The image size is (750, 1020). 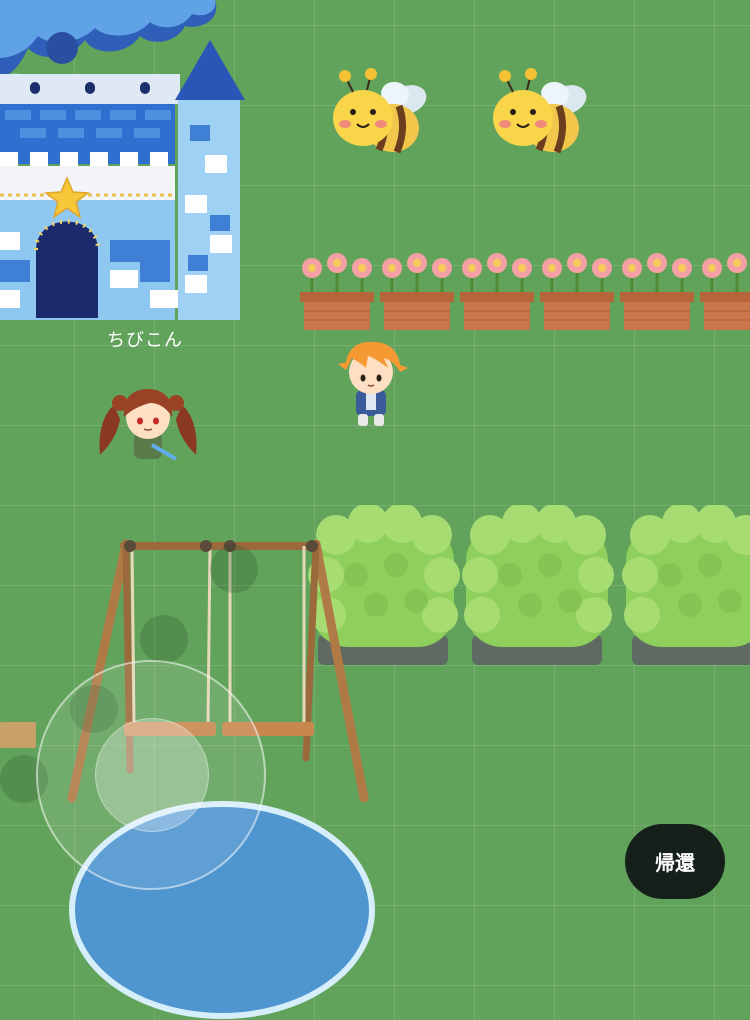 What do you see at coordinates (125, 162) in the screenshot?
I see `castle-icon` at bounding box center [125, 162].